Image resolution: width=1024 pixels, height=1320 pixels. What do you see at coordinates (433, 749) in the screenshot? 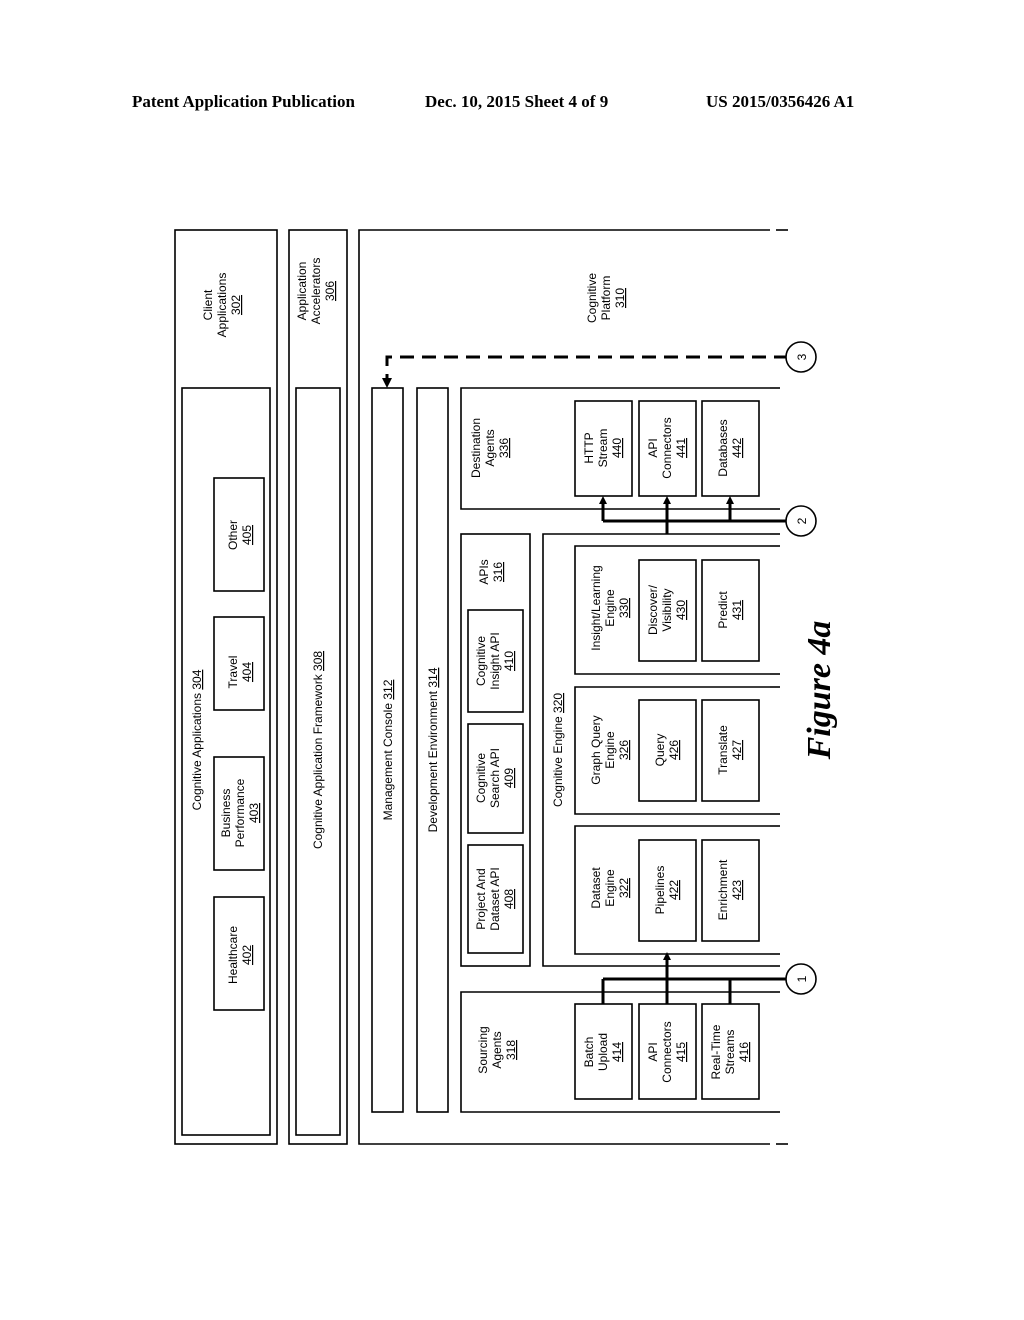
I see `development-environment-label: Development Environment 314` at bounding box center [433, 749].